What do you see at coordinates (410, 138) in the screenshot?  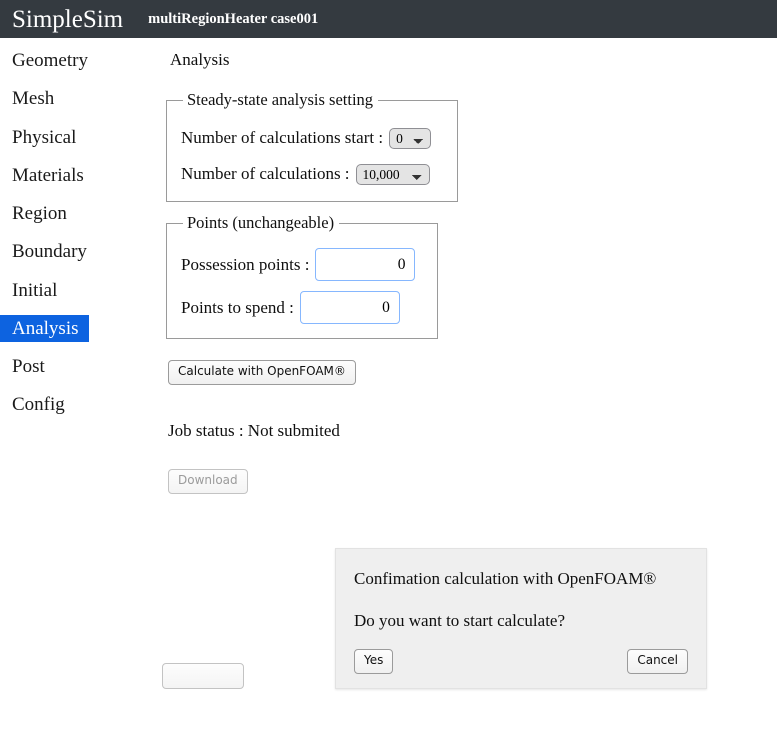 I see `calc-start-select: 0` at bounding box center [410, 138].